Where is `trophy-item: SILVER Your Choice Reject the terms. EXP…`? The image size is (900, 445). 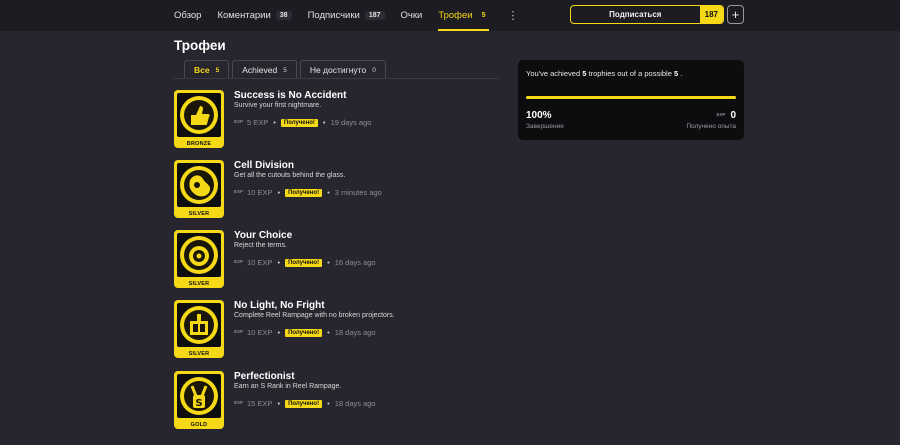
trophy-item: SILVER Your Choice Reject the terms. EXP… is located at coordinates (339, 260).